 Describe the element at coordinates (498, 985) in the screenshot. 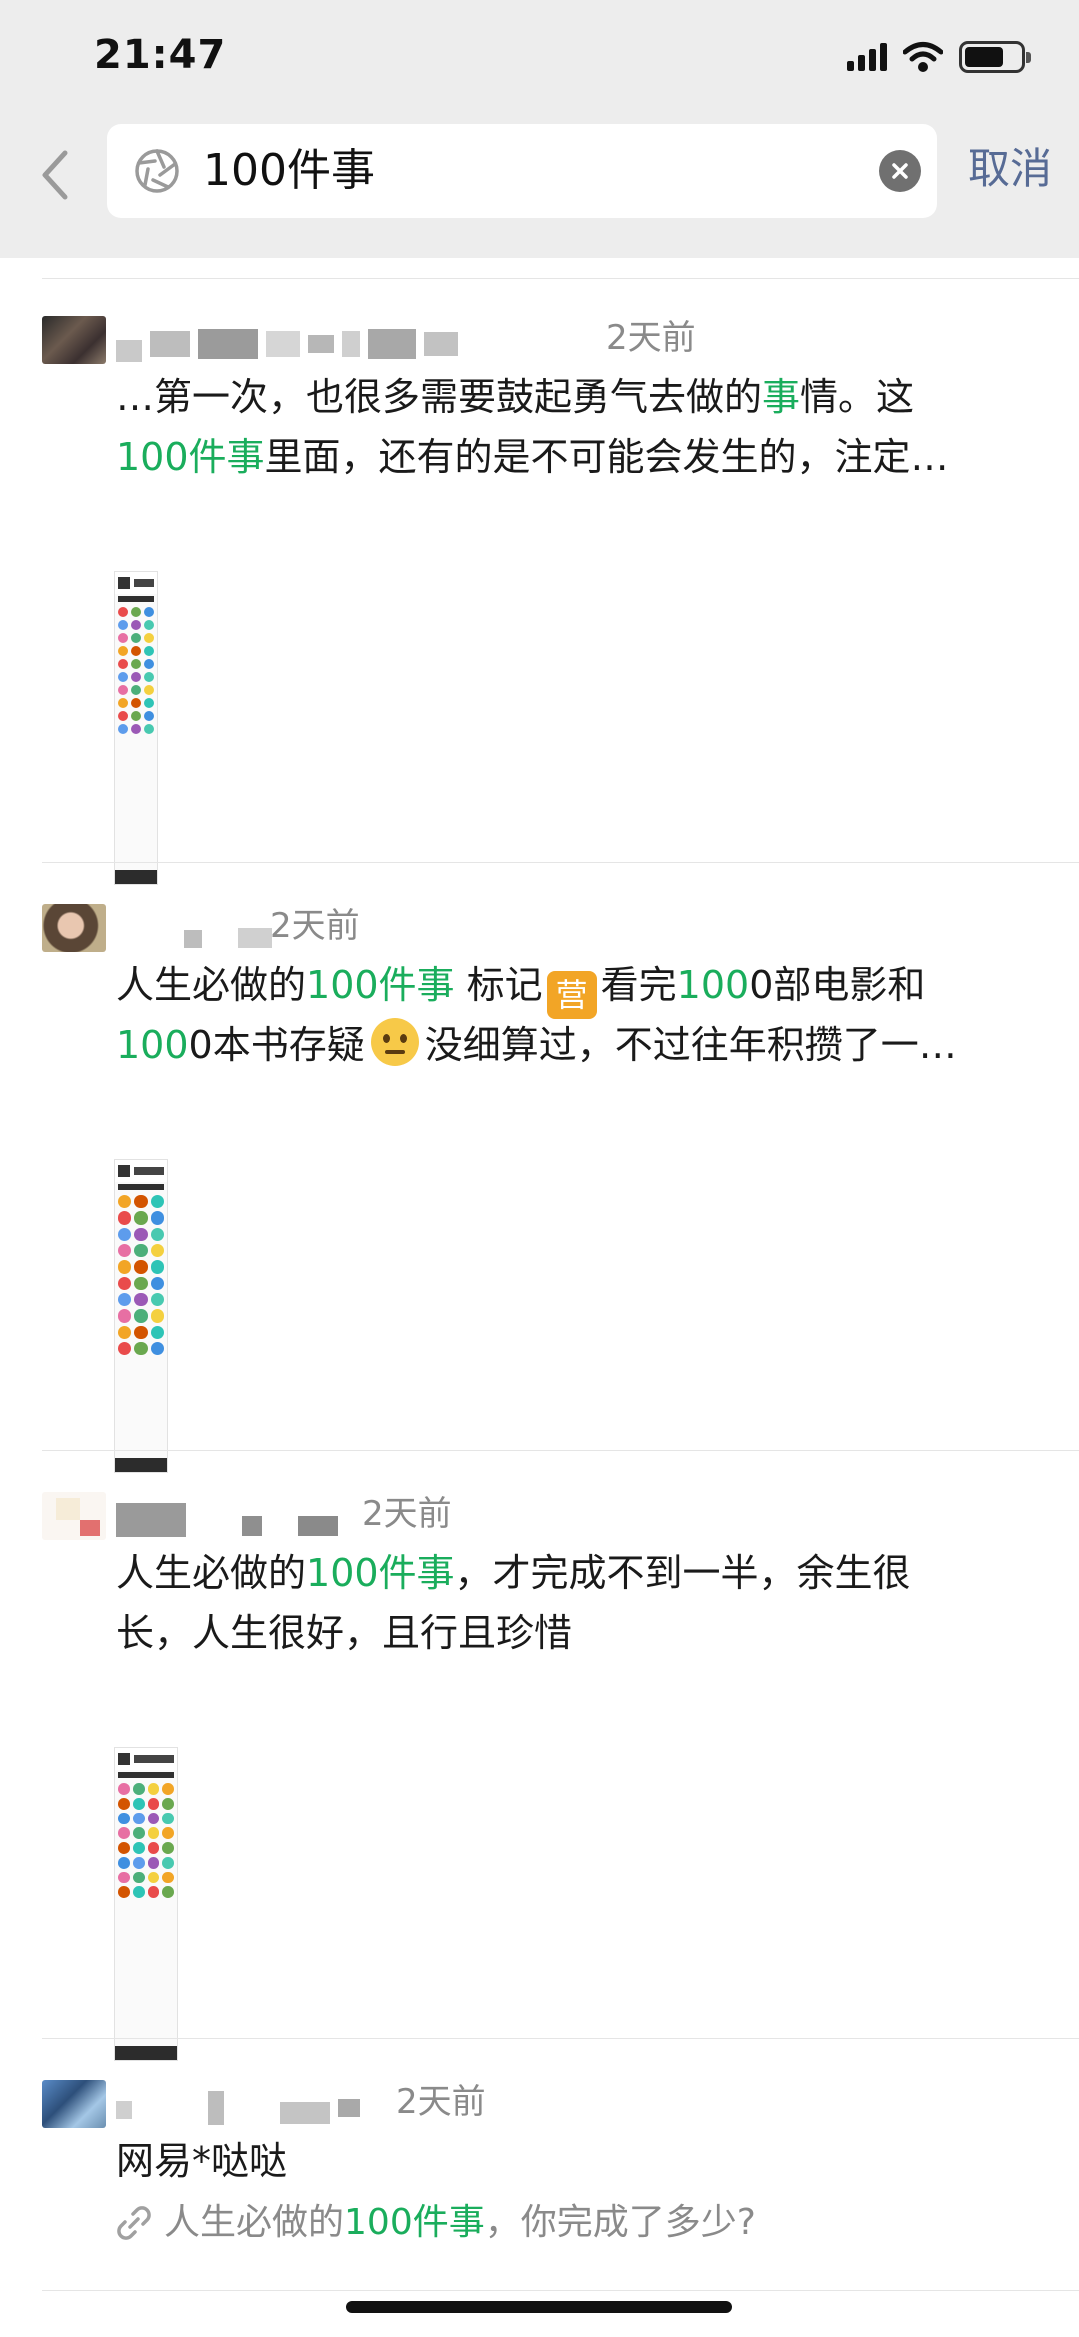

I see `text-segment: 标记` at that location.